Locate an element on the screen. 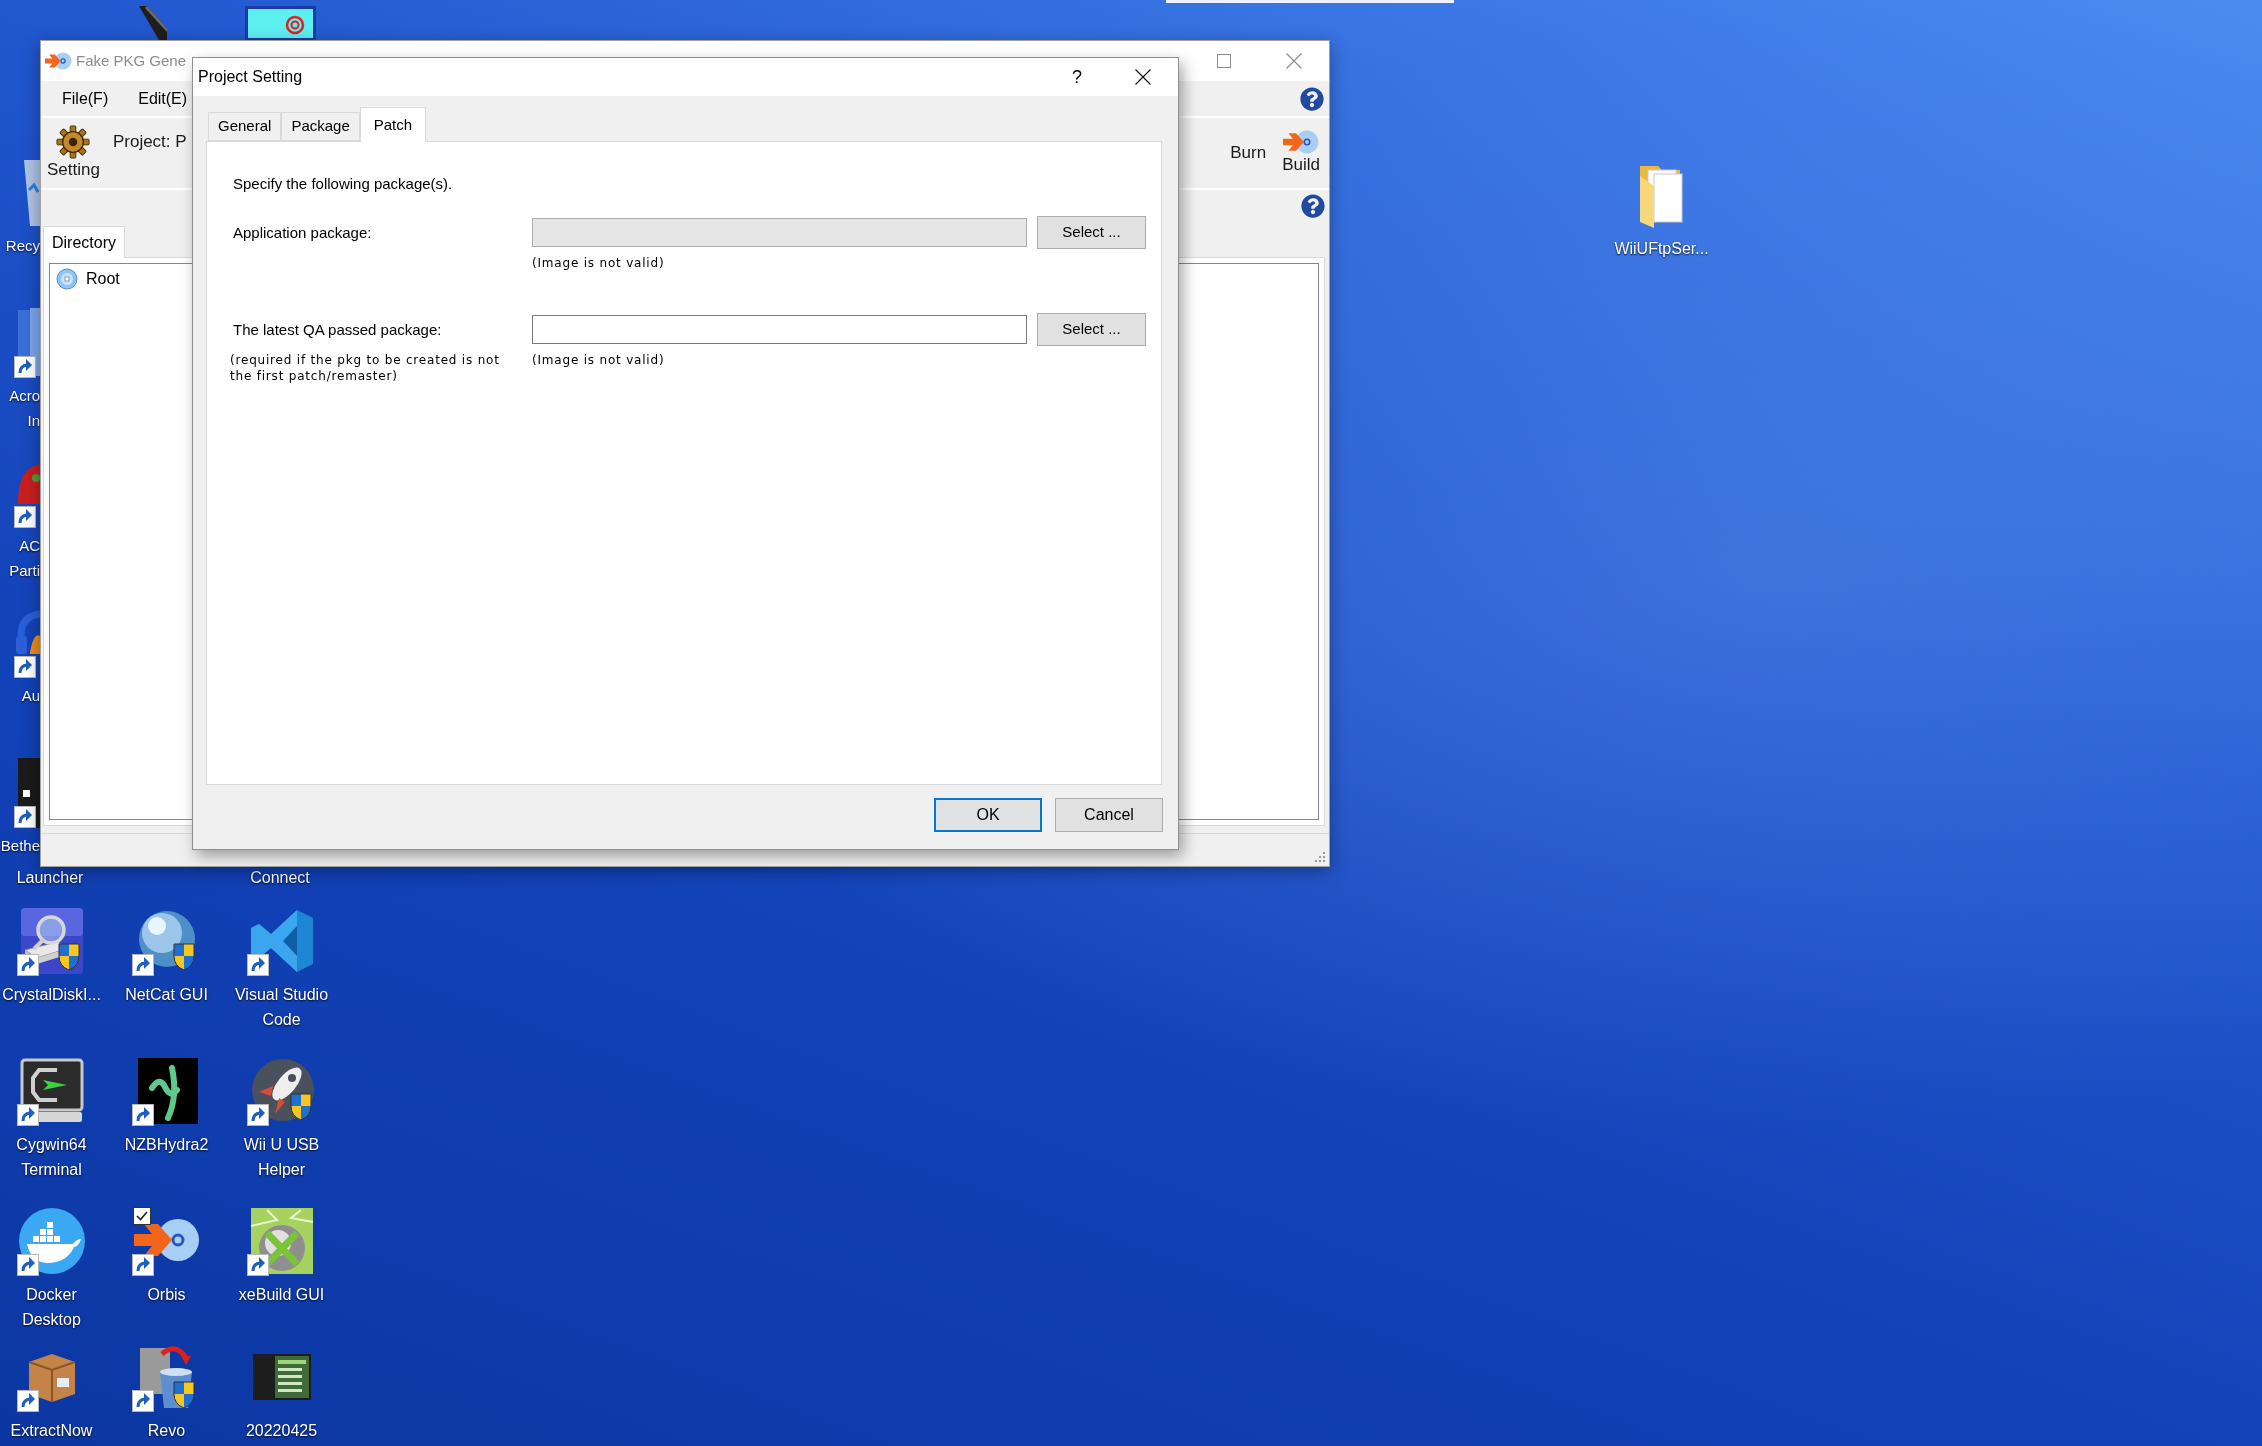  desktop-icon-label: 20220425 is located at coordinates (281, 1430).